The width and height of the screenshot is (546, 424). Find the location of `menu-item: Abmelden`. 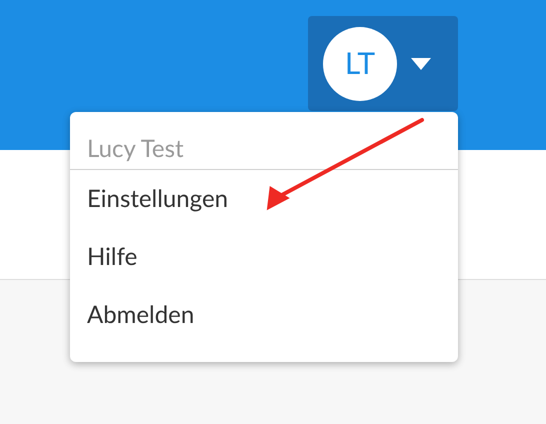

menu-item: Abmelden is located at coordinates (264, 315).